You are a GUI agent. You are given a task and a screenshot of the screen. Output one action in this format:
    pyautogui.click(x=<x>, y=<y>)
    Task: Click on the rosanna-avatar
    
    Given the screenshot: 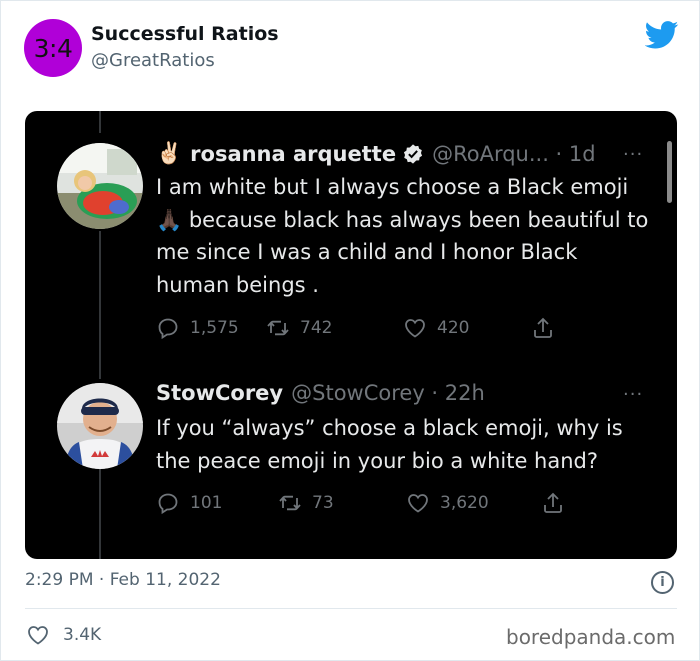 What is the action you would take?
    pyautogui.click(x=100, y=186)
    